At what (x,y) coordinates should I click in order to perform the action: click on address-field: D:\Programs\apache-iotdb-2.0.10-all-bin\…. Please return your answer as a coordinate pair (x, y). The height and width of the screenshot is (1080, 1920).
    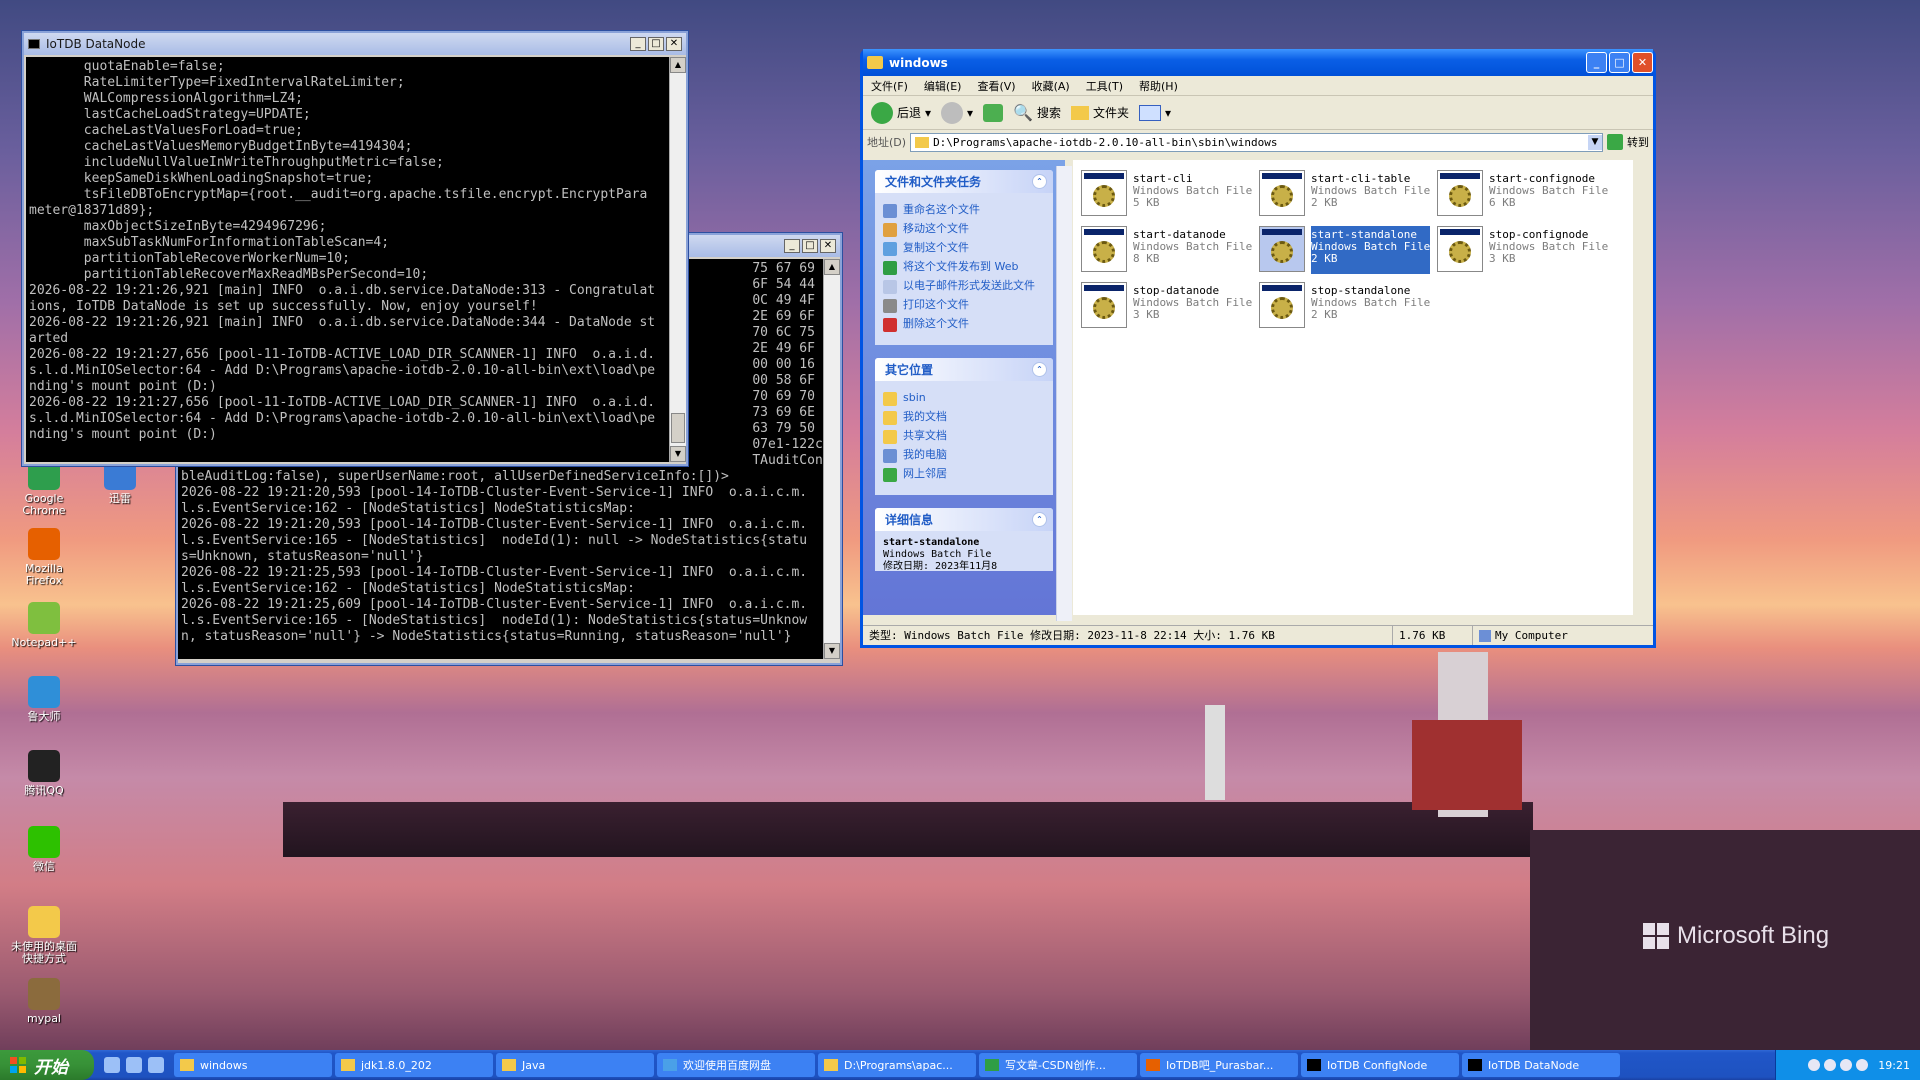
    Looking at the image, I should click on (1256, 142).